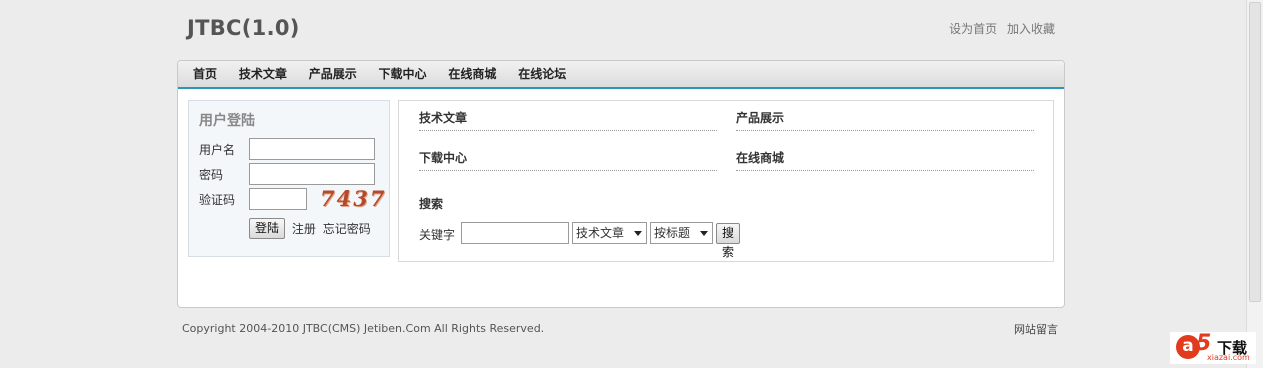 The width and height of the screenshot is (1263, 368). What do you see at coordinates (999, 28) in the screenshot?
I see `top-links: 设为首页 加入收藏` at bounding box center [999, 28].